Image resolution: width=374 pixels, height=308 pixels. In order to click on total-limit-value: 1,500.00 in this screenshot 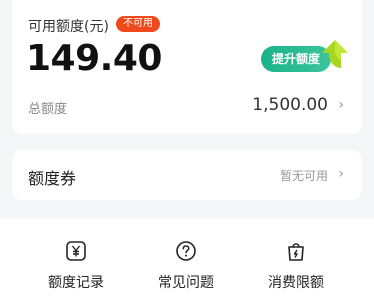, I will do `click(290, 105)`.